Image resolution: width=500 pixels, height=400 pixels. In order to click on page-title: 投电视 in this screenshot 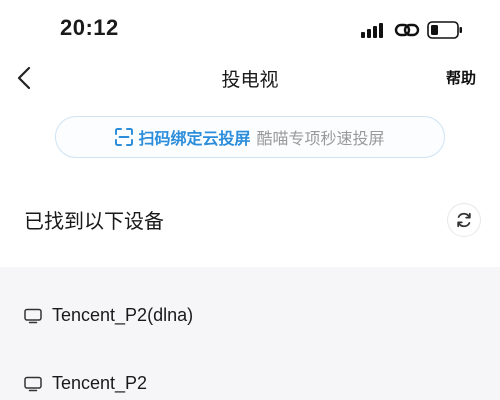, I will do `click(250, 80)`.